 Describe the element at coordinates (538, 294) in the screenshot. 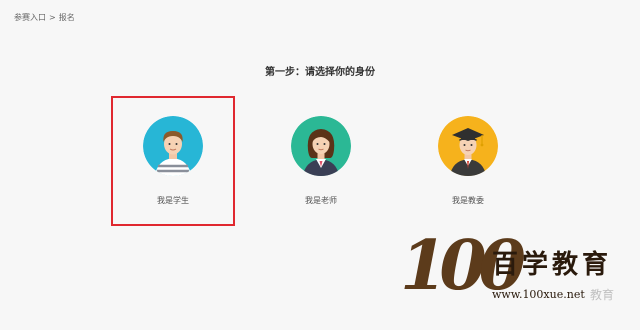

I see `watermark-url: www.100xue.net` at that location.